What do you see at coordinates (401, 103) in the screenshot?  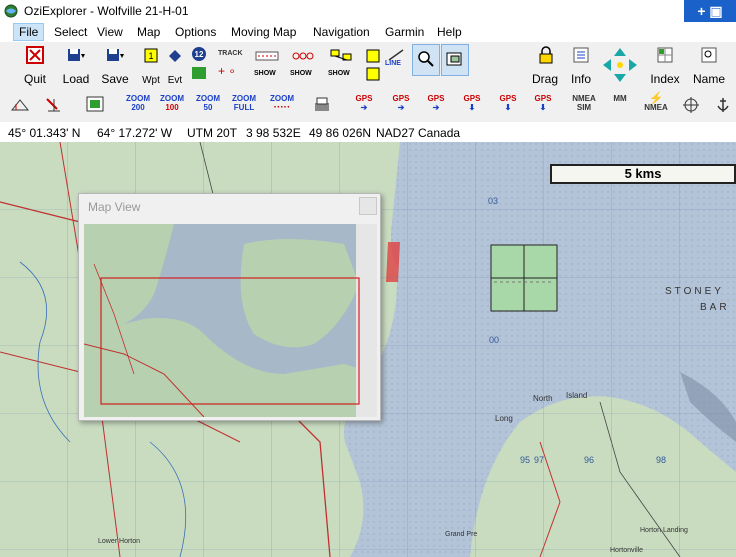 I see `gps-receive-button: GPS ➔` at bounding box center [401, 103].